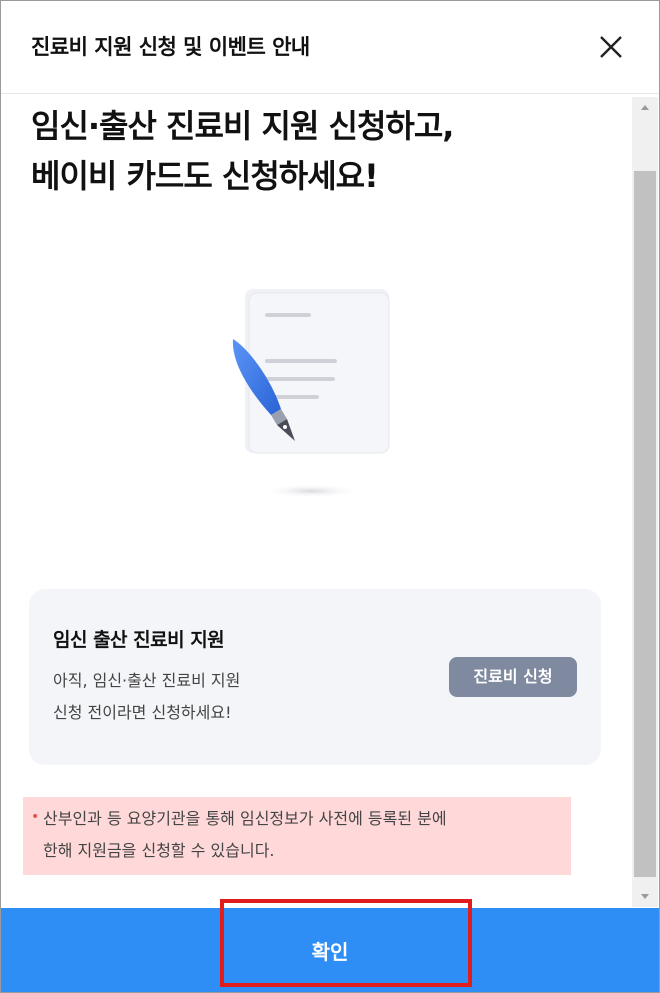 The height and width of the screenshot is (993, 660). I want to click on triangle-up-icon, so click(645, 107).